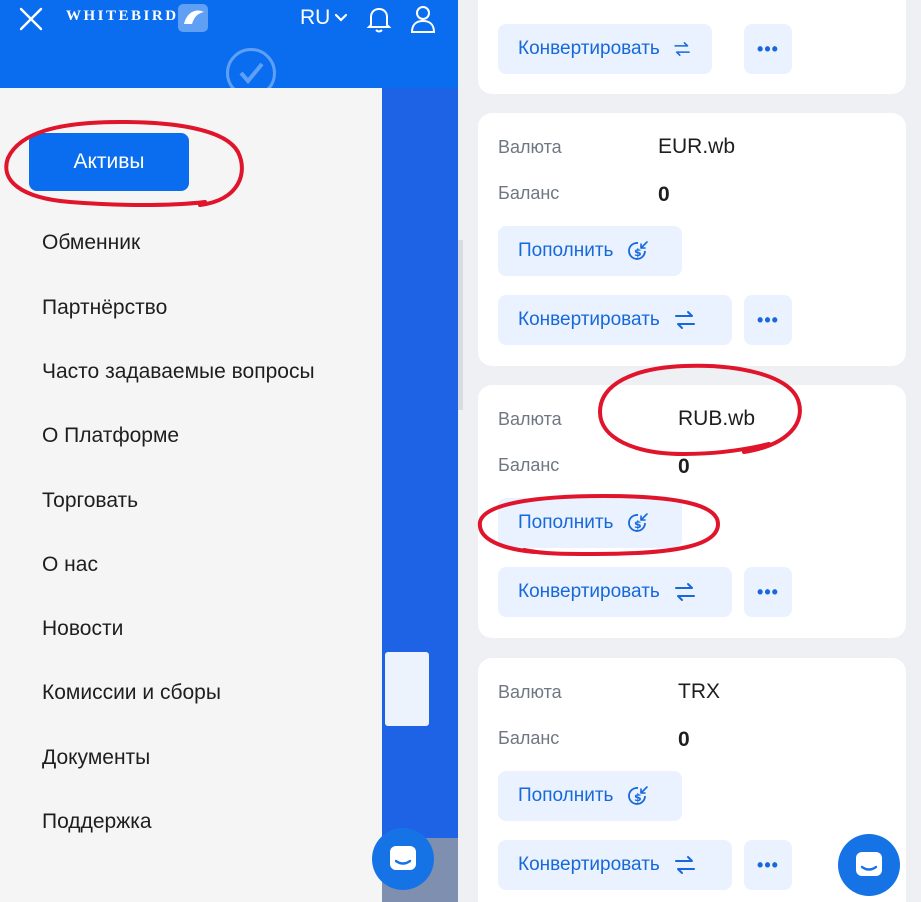 The width and height of the screenshot is (921, 902). What do you see at coordinates (122, 16) in the screenshot?
I see `brand-logo-text: WHITEBIRD` at bounding box center [122, 16].